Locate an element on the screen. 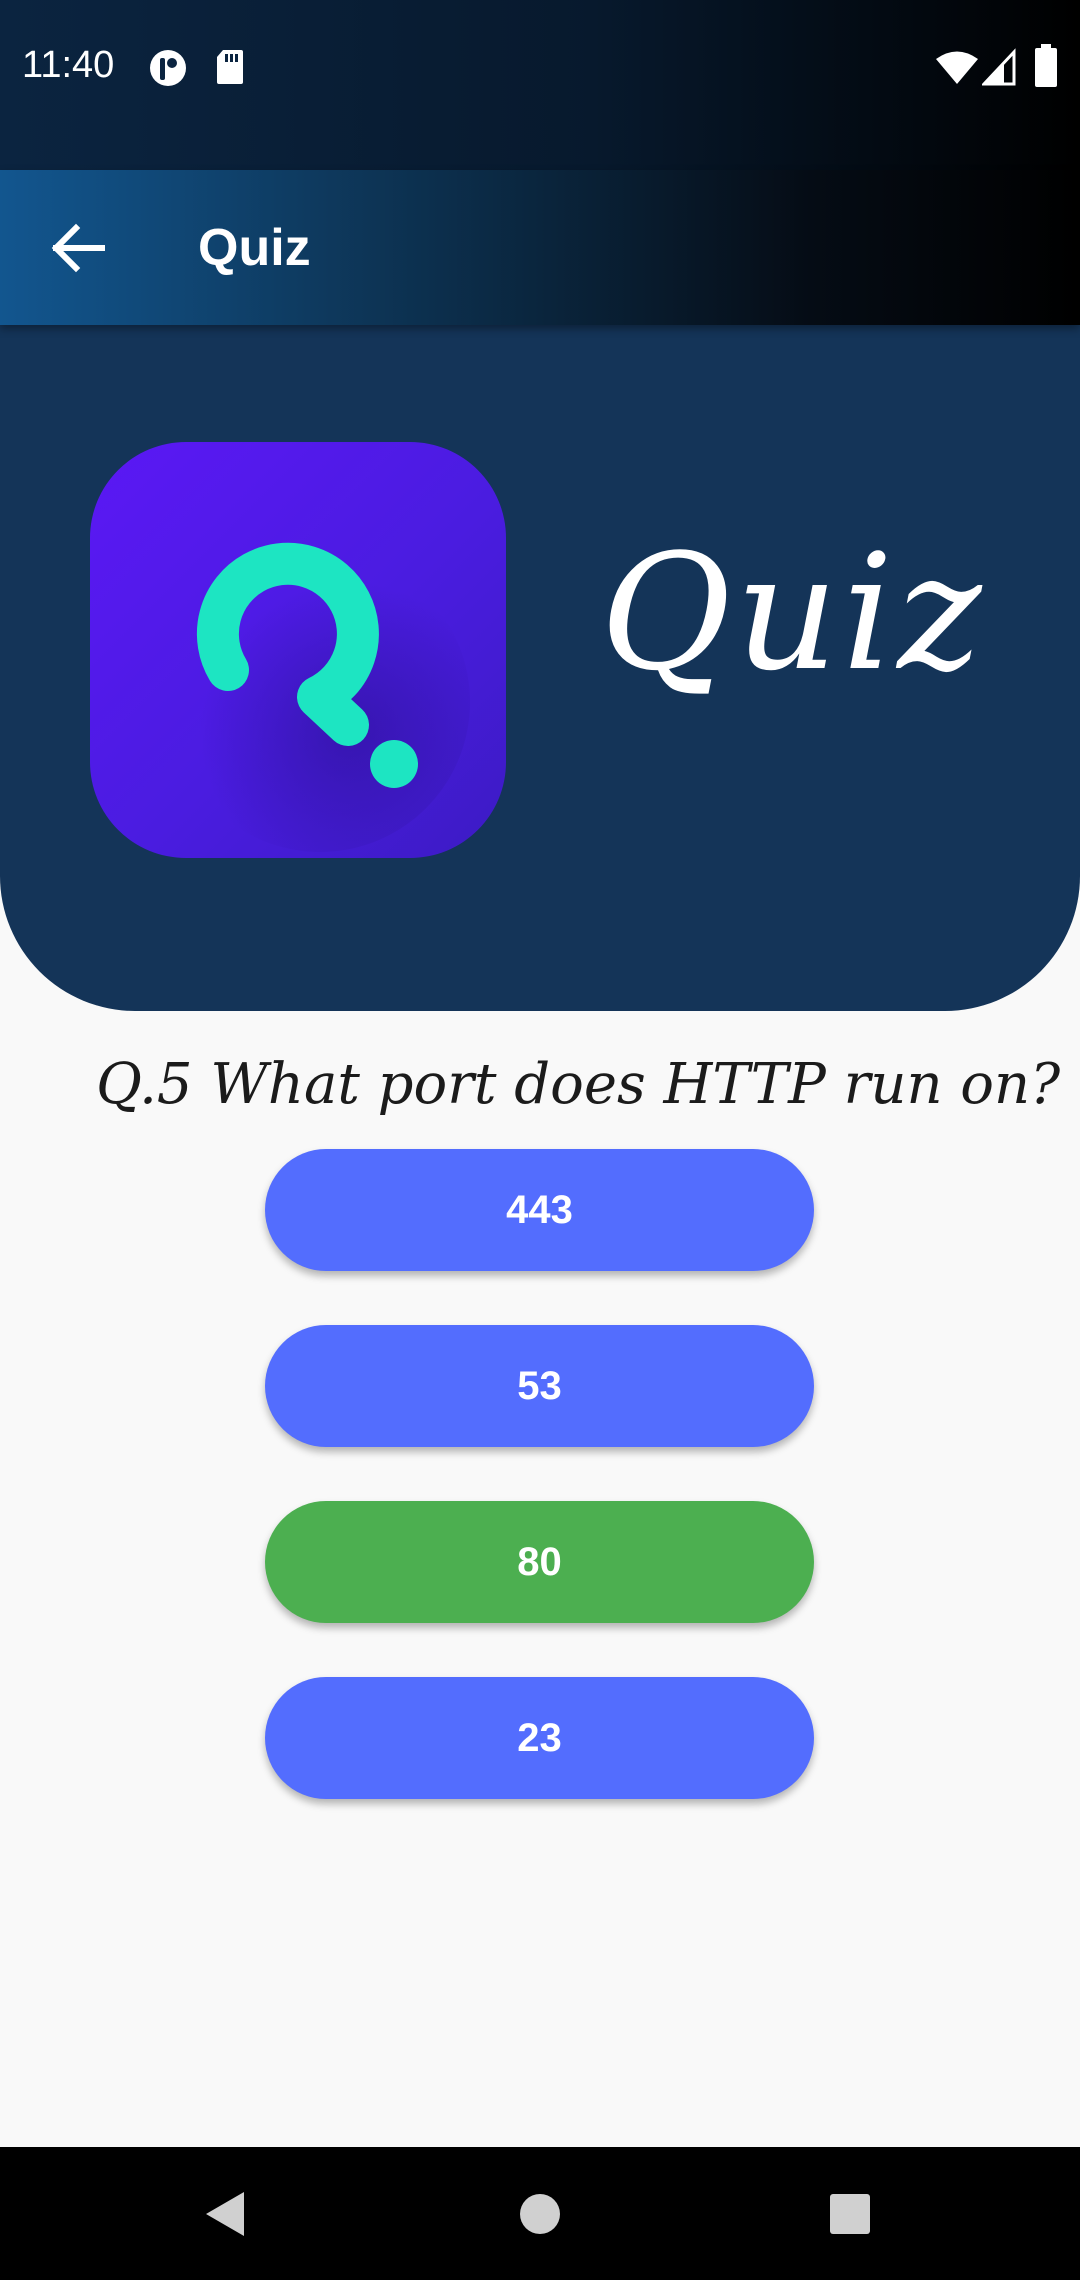 The width and height of the screenshot is (1080, 2280). signal-icon is located at coordinates (998, 69).